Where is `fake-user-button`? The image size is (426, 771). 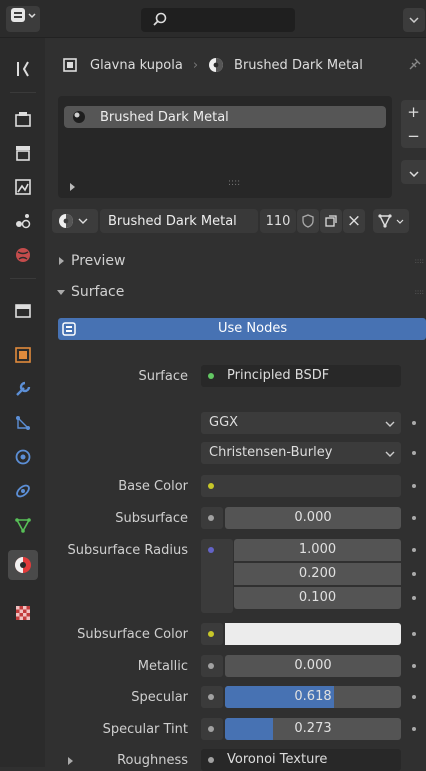 fake-user-button is located at coordinates (308, 221).